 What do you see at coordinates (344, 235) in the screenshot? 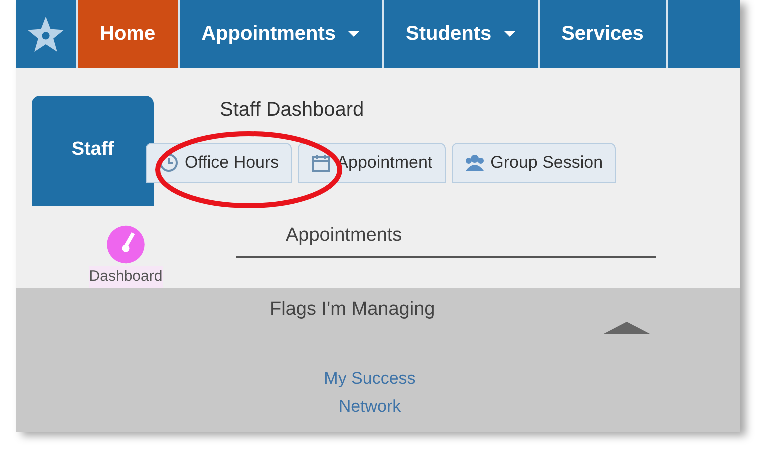
I see `section-title: Appointments` at bounding box center [344, 235].